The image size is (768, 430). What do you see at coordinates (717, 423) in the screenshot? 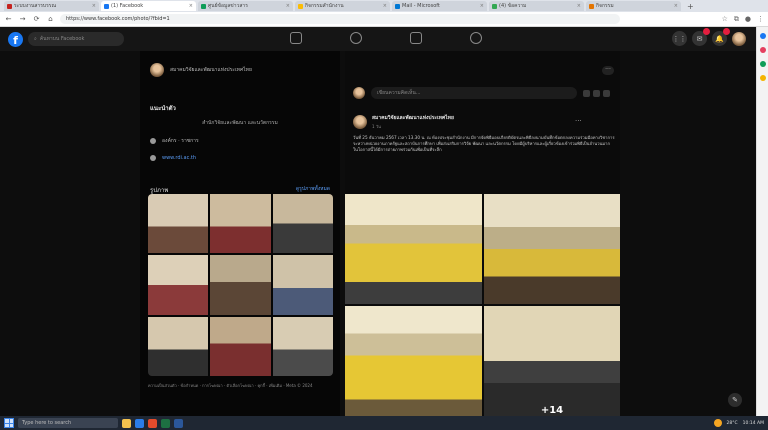
I see `weather-icon` at bounding box center [717, 423].